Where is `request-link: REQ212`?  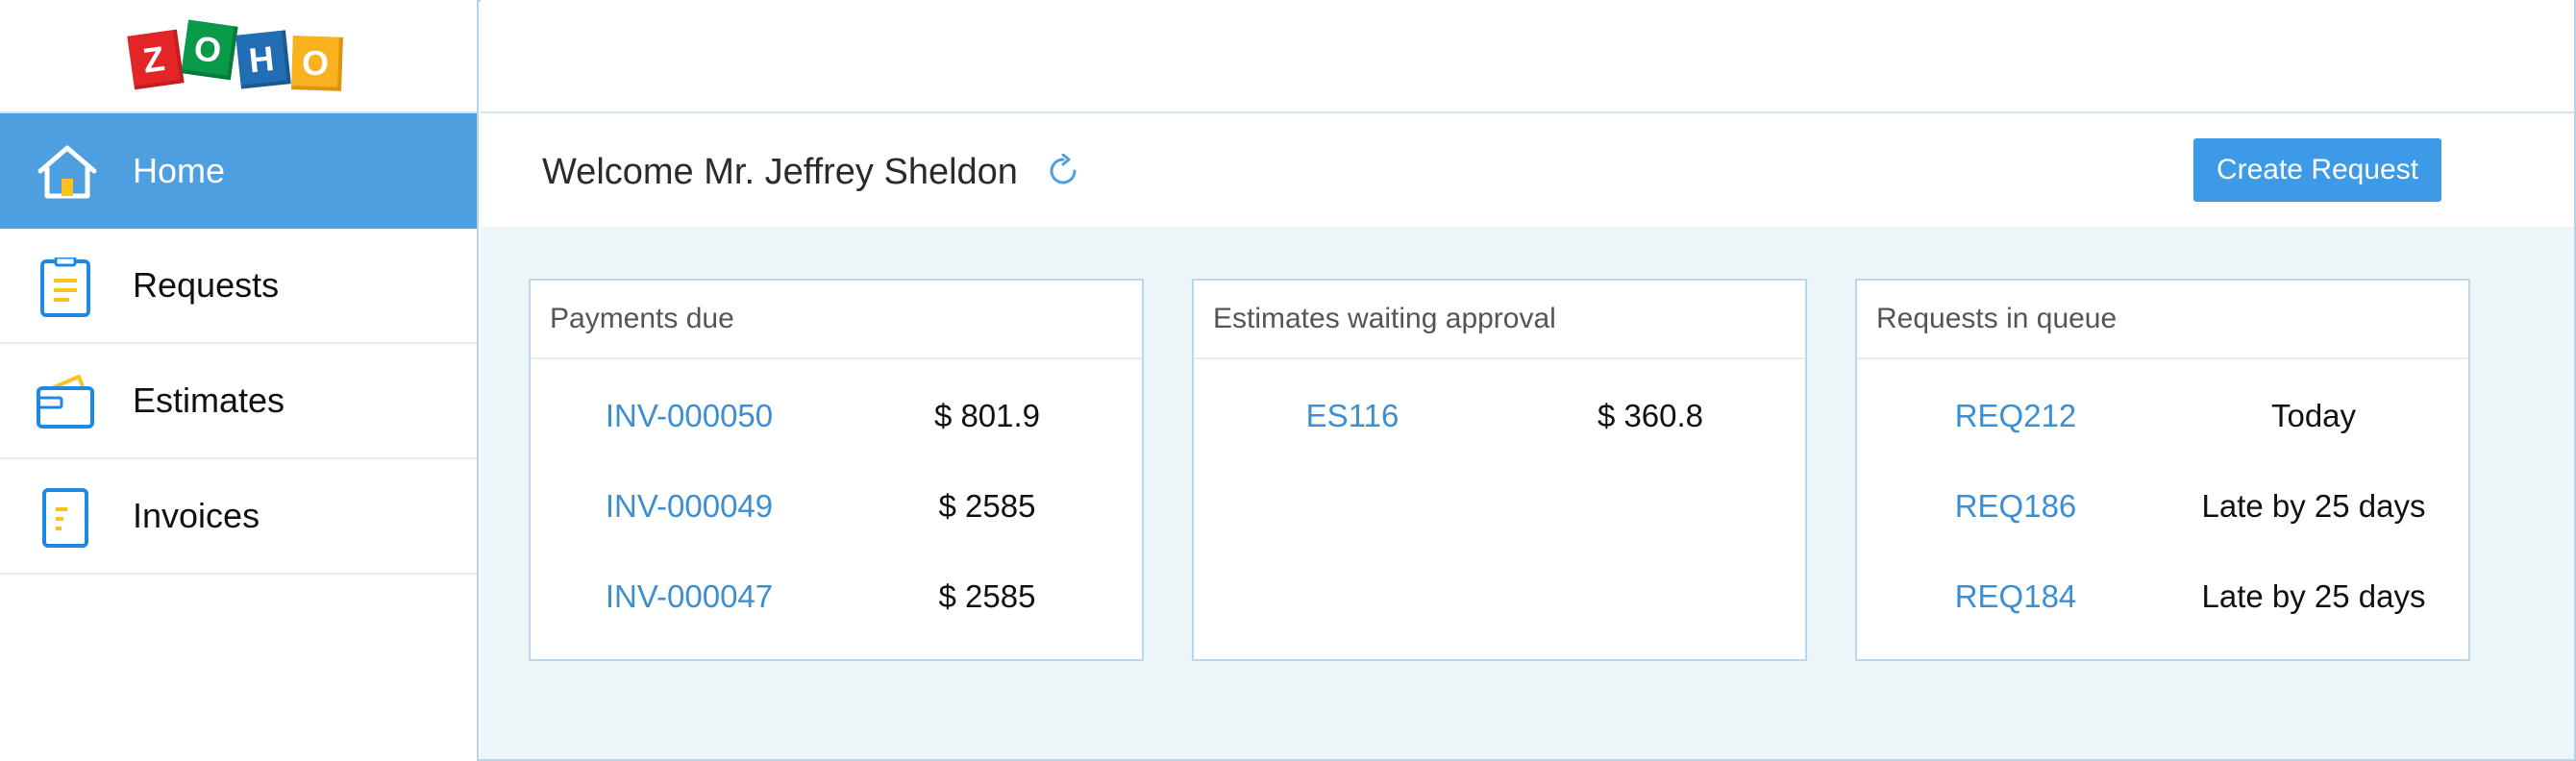 request-link: REQ212 is located at coordinates (2015, 416).